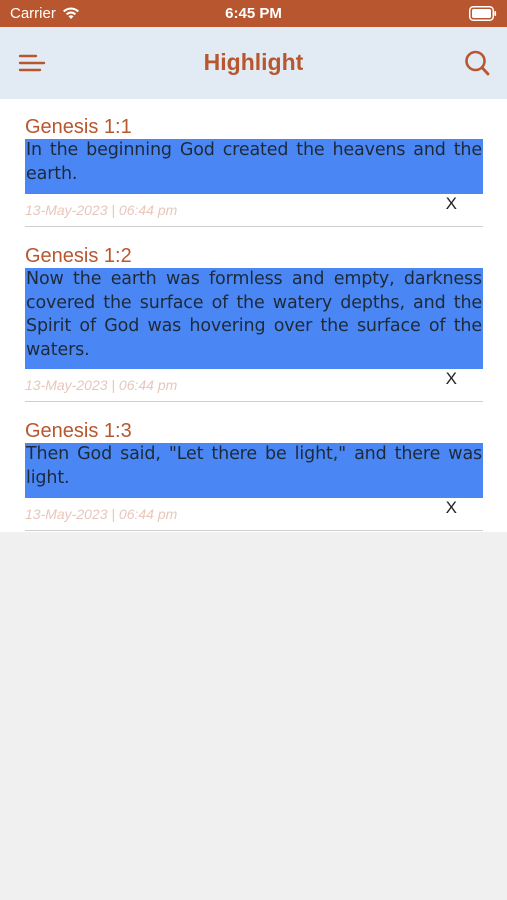  I want to click on status-bar: Carrier 6:45 PM, so click(253, 13).